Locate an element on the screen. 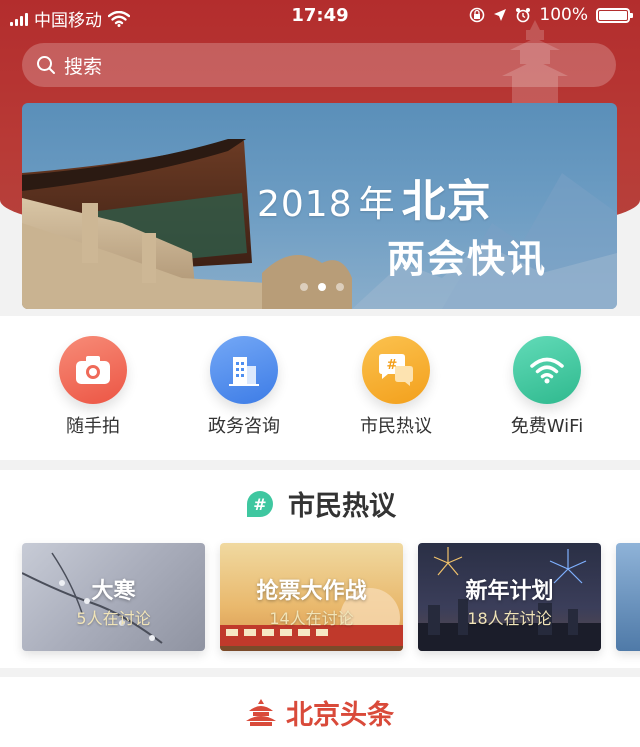 This screenshot has width=640, height=747. battery-icon is located at coordinates (614, 15).